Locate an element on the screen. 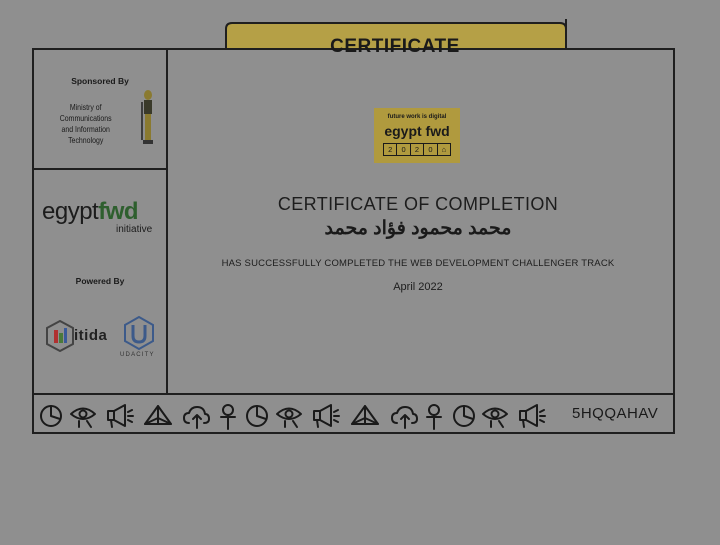  certificate-heading: CERTIFICATE OF COMPLETION is located at coordinates (418, 204).